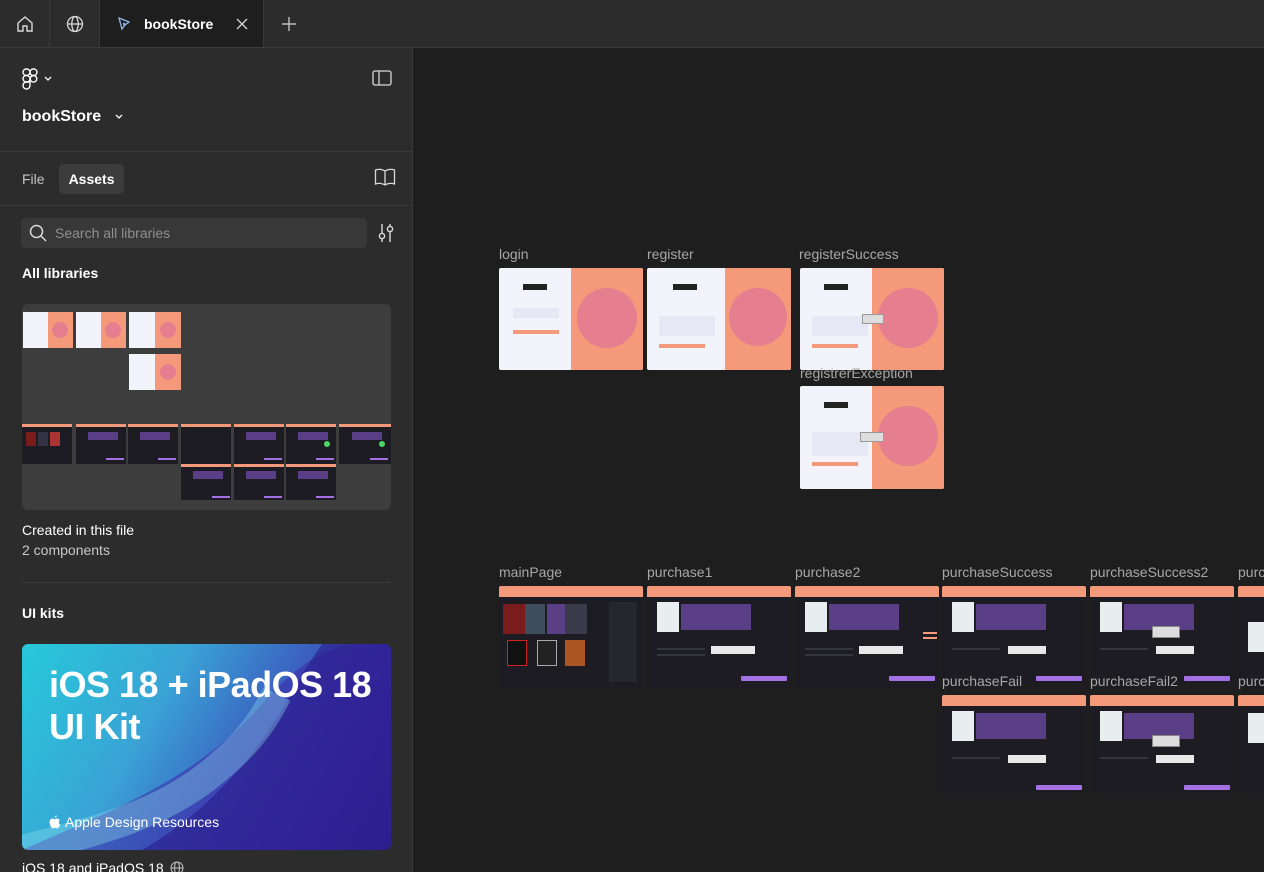 This screenshot has height=872, width=1264. I want to click on library-preview-image, so click(206, 406).